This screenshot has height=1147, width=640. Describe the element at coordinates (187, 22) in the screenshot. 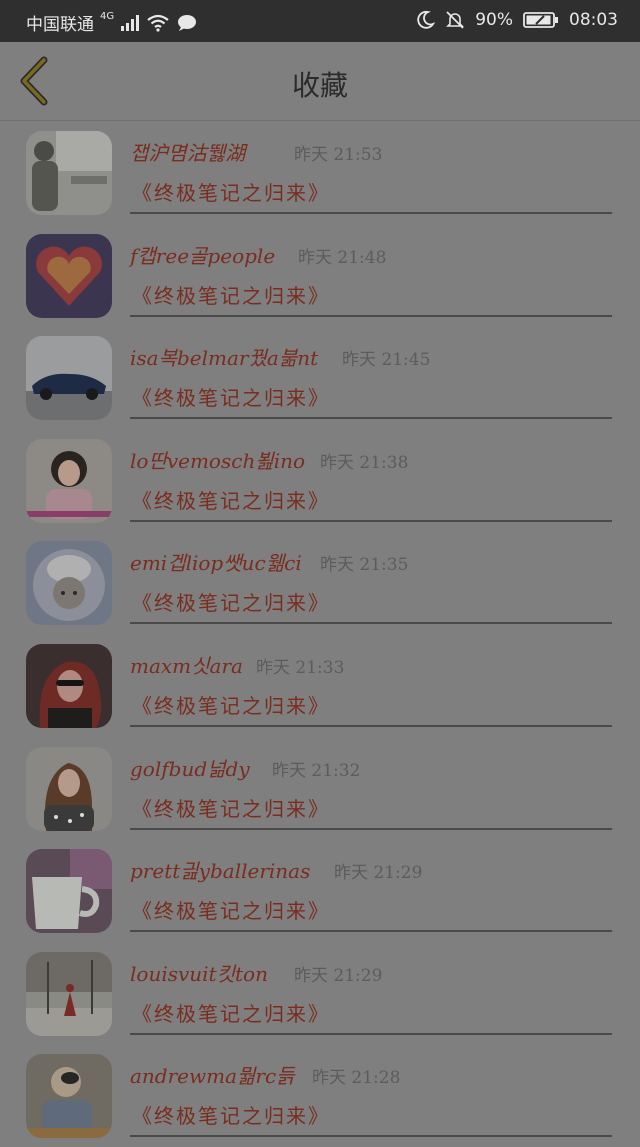

I see `message-icon` at that location.